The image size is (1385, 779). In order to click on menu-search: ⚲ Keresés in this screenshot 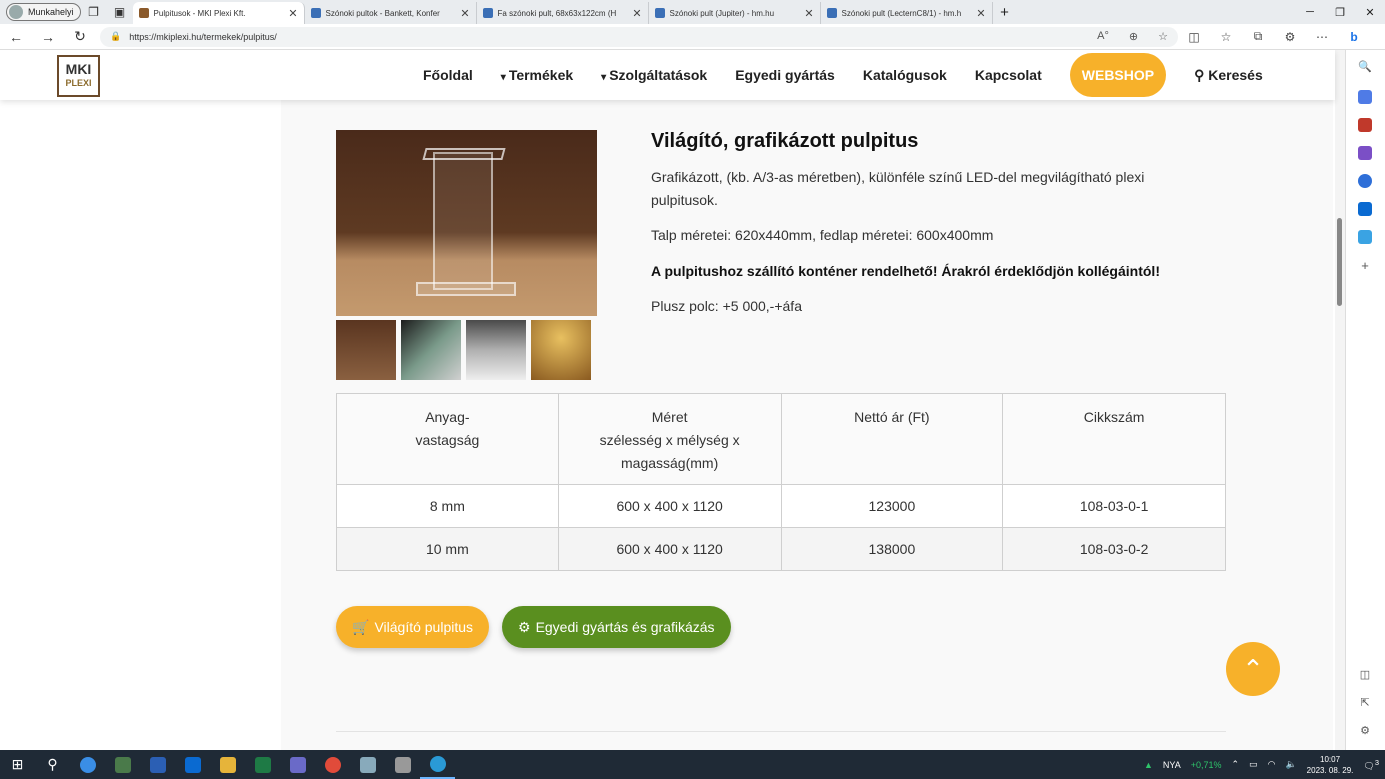, I will do `click(1228, 75)`.